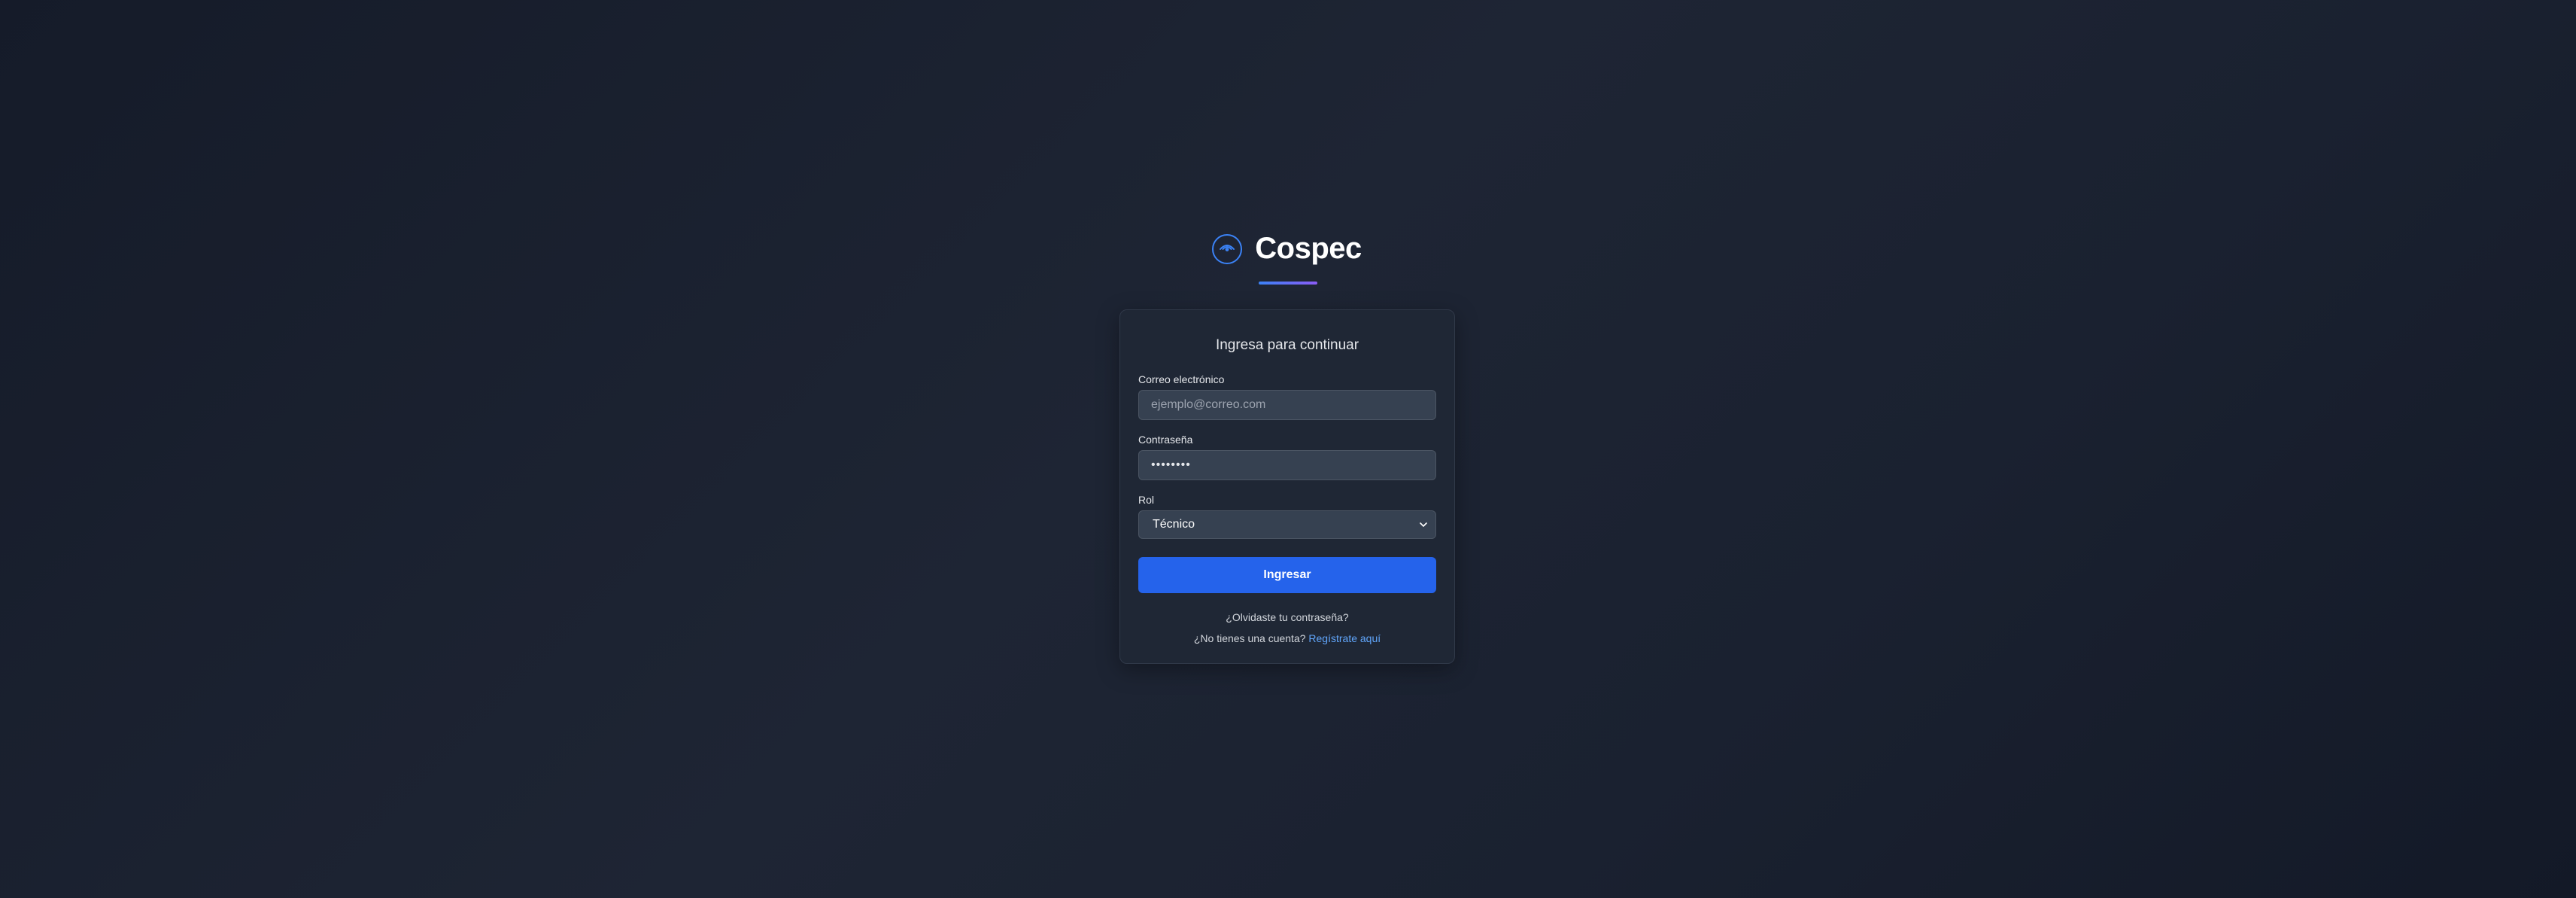  Describe the element at coordinates (1287, 345) in the screenshot. I see `card-title: Ingresa para continuar` at that location.